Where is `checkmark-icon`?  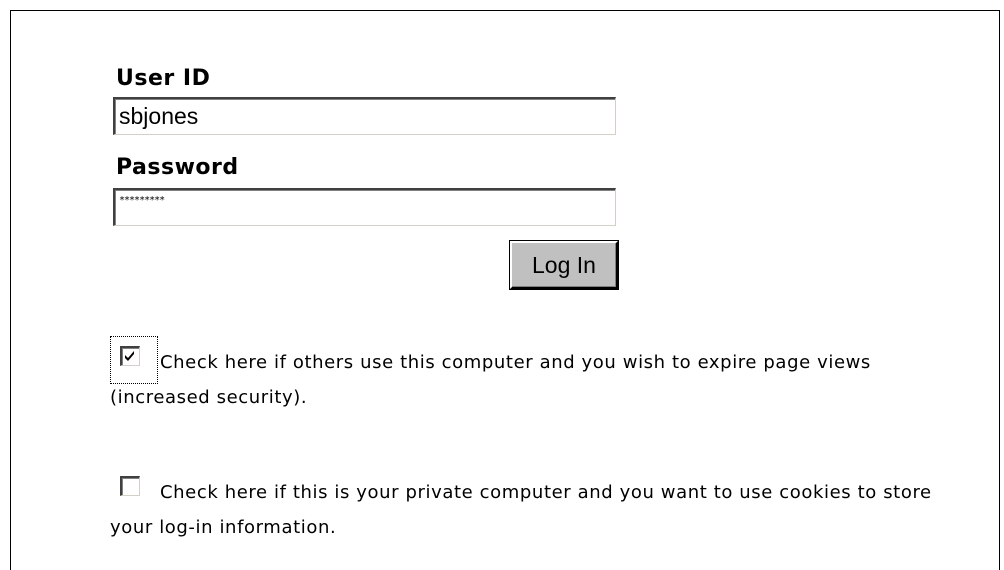 checkmark-icon is located at coordinates (129, 356).